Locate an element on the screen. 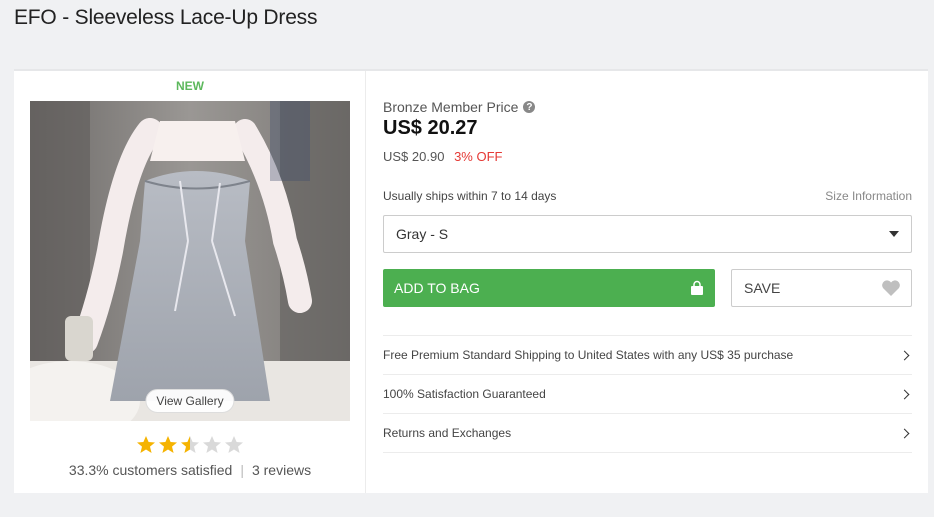 Image resolution: width=934 pixels, height=517 pixels. variant-selected: Gray - S is located at coordinates (422, 234).